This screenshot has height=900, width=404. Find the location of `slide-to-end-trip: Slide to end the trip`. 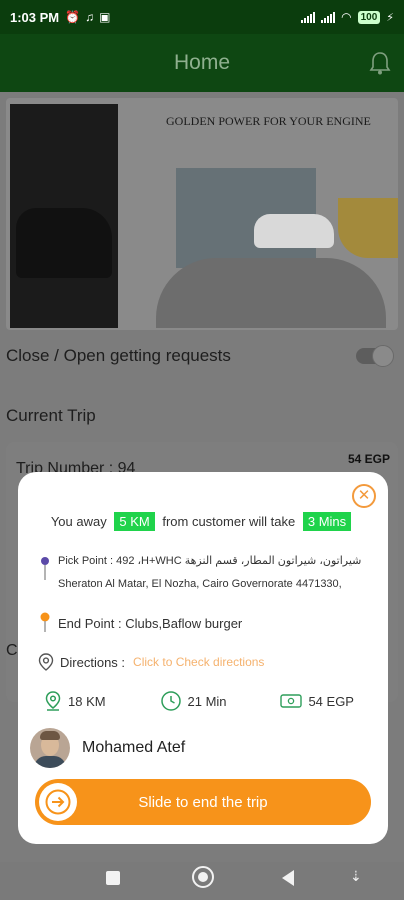

slide-to-end-trip: Slide to end the trip is located at coordinates (203, 802).